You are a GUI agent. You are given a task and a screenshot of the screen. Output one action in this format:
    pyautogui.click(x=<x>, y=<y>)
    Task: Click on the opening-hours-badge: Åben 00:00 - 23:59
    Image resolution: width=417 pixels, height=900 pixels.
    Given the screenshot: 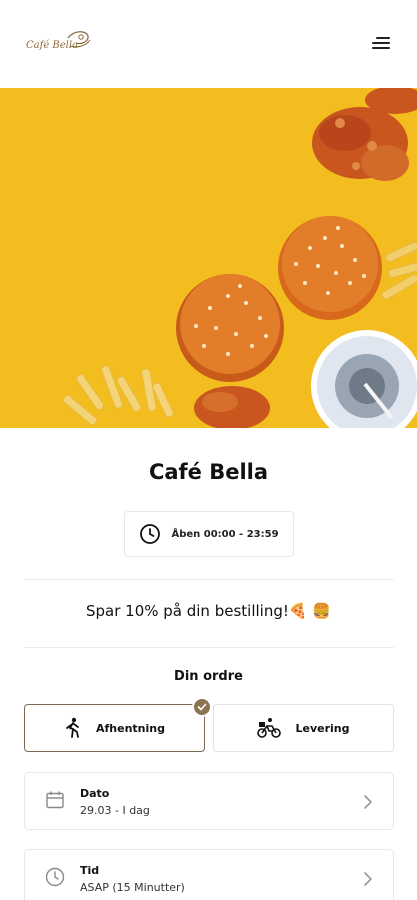 What is the action you would take?
    pyautogui.click(x=209, y=534)
    